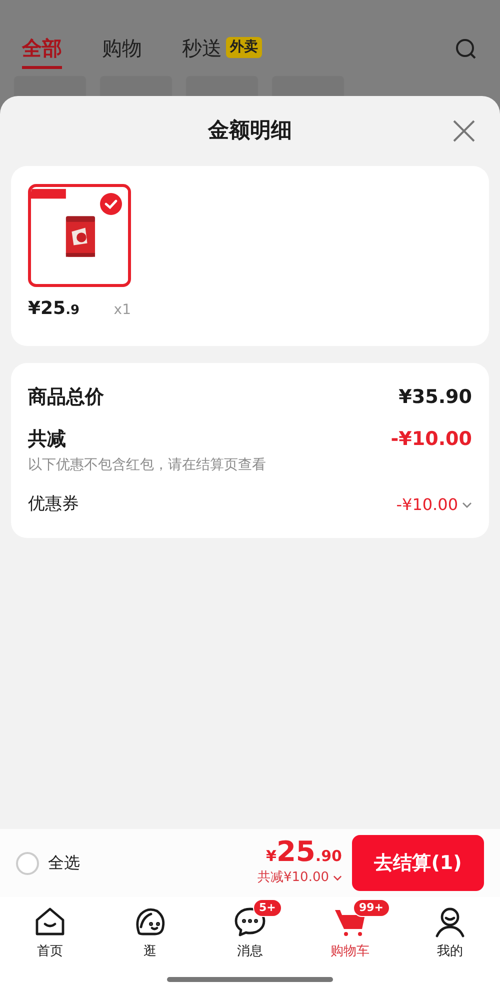  What do you see at coordinates (111, 204) in the screenshot?
I see `check-icon` at bounding box center [111, 204].